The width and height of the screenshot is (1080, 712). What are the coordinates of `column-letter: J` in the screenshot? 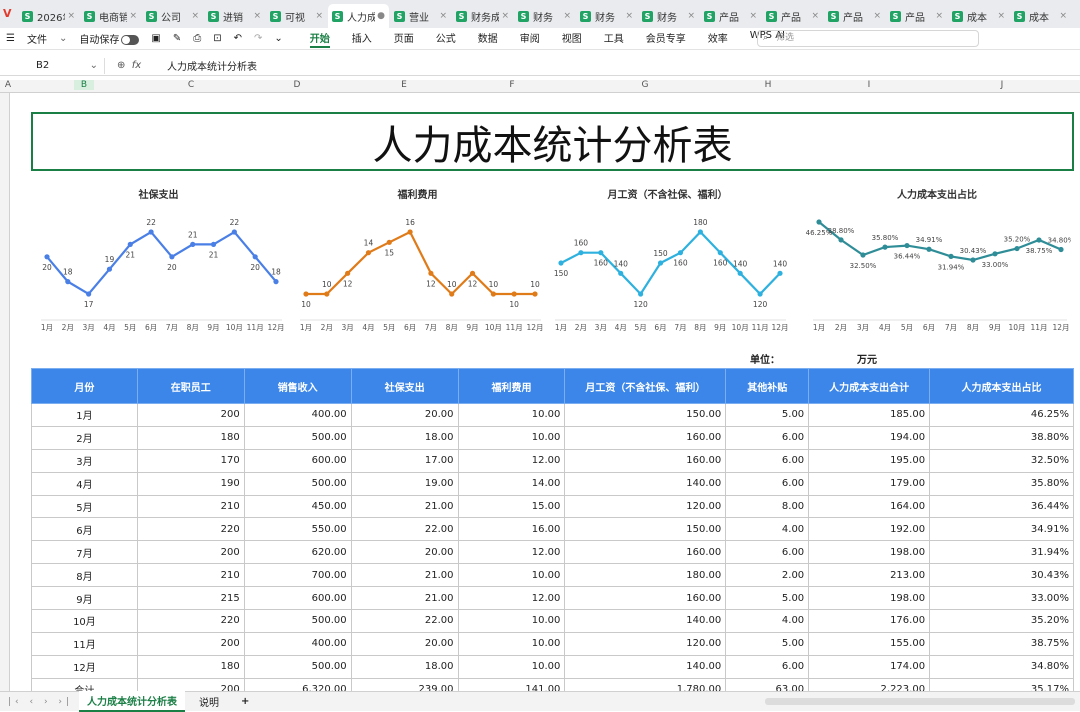 It's located at (1002, 85).